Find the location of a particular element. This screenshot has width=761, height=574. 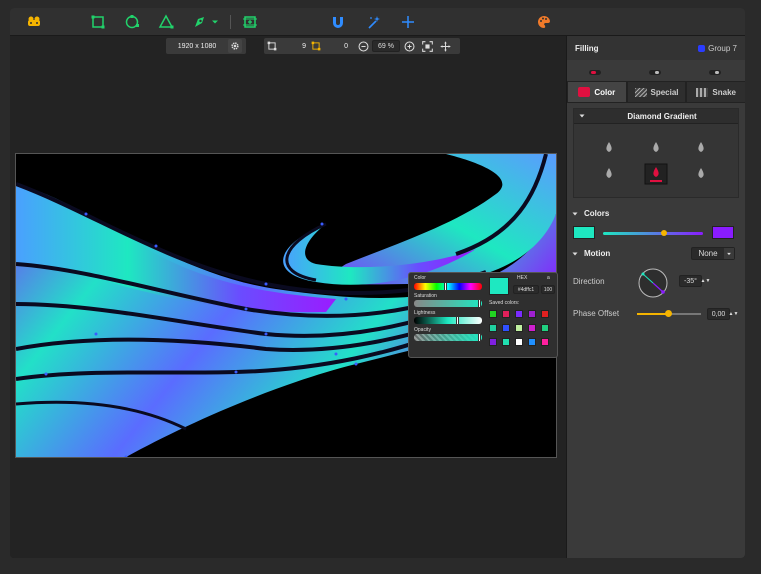

crosshair-icon is located at coordinates (408, 22).